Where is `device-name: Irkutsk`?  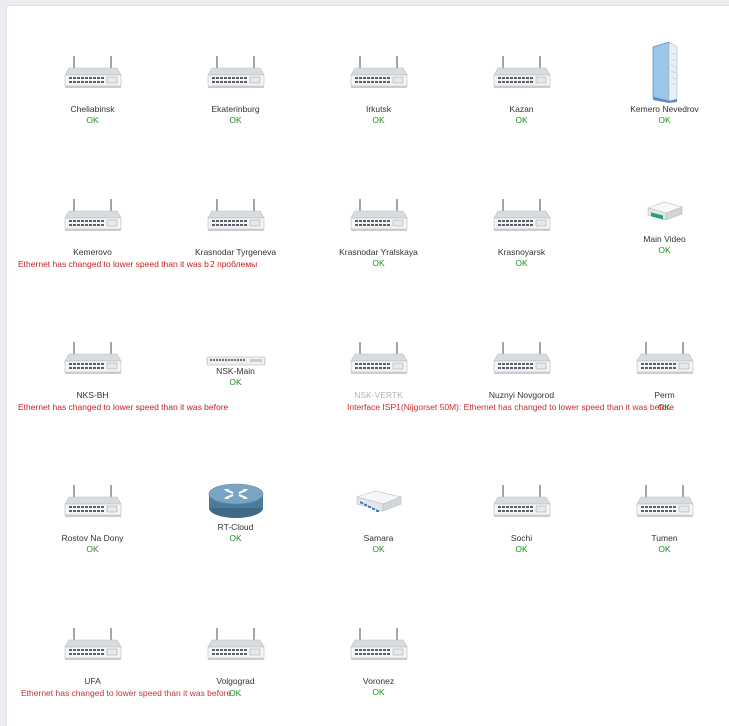 device-name: Irkutsk is located at coordinates (378, 109).